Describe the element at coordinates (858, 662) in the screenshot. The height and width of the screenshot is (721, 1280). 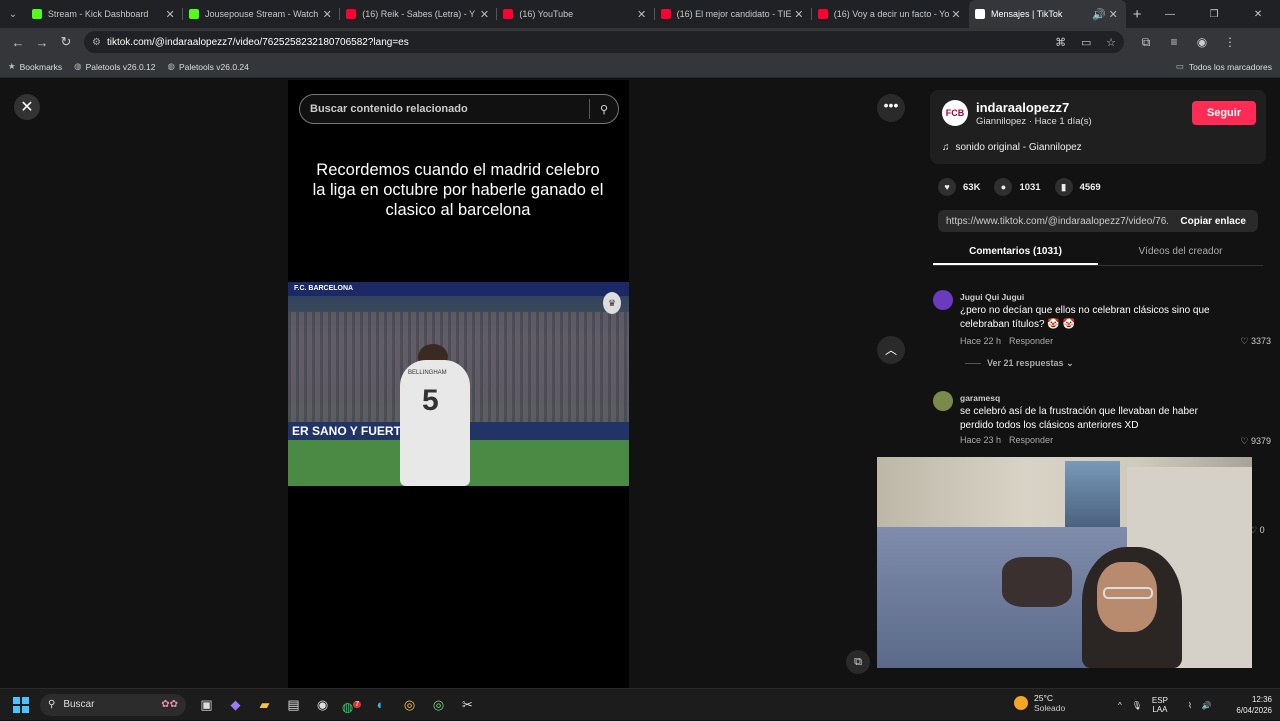
I see `picture-in-picture-icon: ⧉` at that location.